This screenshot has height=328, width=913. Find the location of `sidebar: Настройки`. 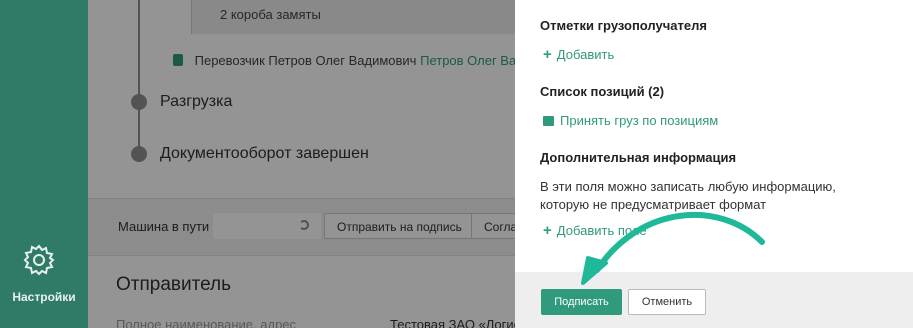

sidebar: Настройки is located at coordinates (44, 164).